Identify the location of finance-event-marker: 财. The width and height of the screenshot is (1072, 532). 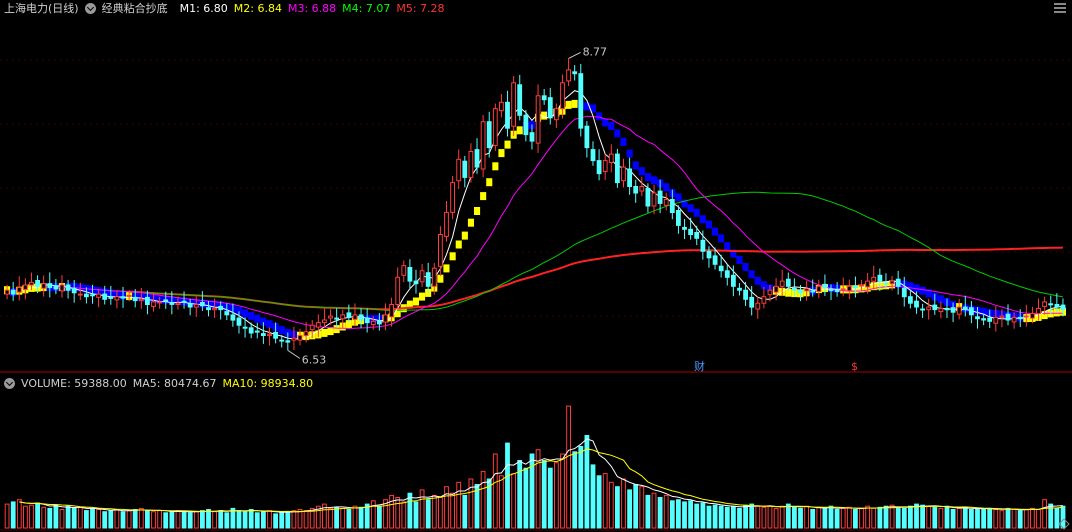
(699, 366).